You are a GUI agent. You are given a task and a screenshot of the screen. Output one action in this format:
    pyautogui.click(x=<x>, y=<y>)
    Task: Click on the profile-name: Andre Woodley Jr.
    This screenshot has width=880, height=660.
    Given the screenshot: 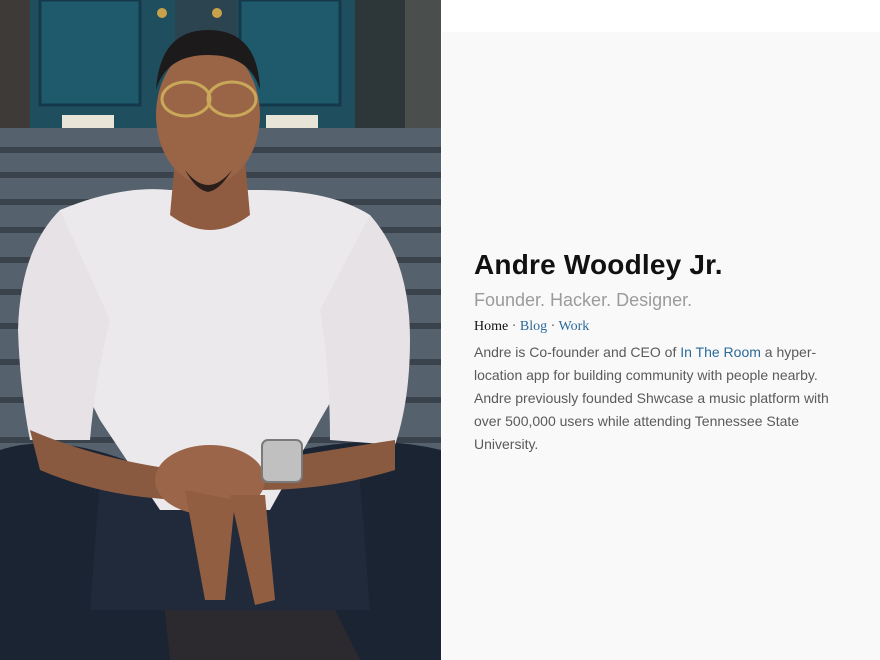 What is the action you would take?
    pyautogui.click(x=598, y=264)
    